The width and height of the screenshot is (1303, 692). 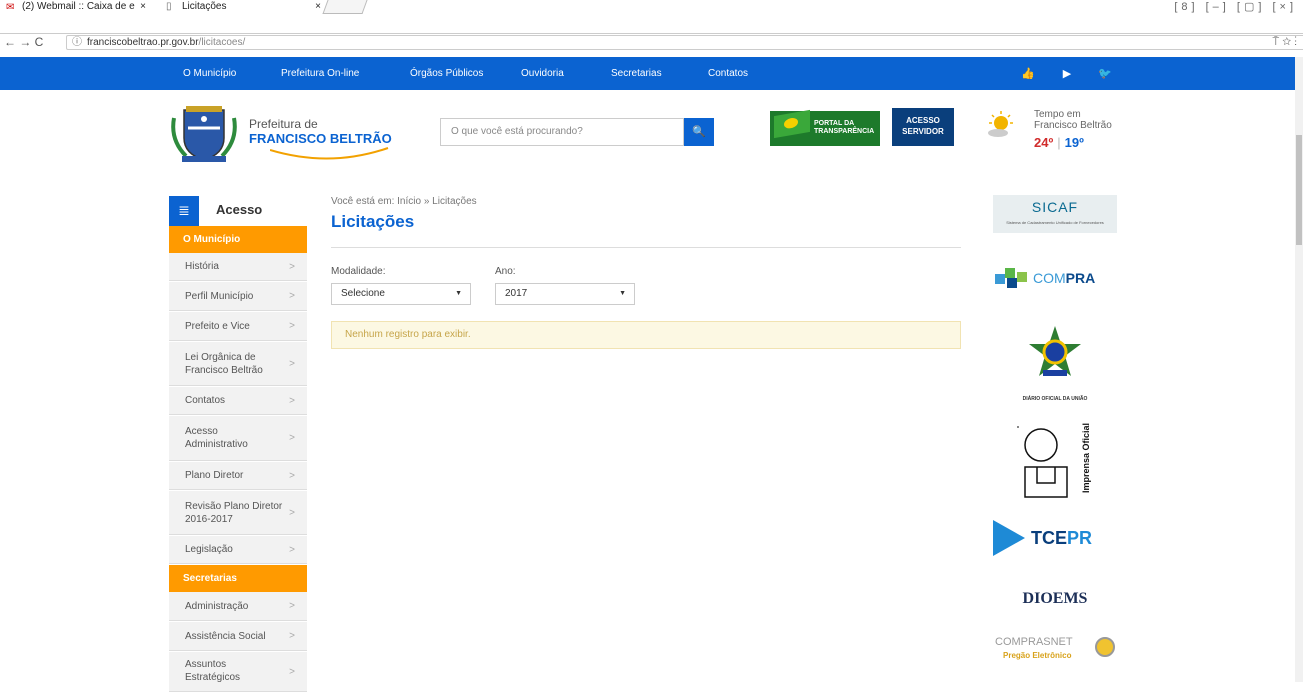 What do you see at coordinates (238, 636) in the screenshot?
I see `sidebar-item-assistencia: Assistência Social >` at bounding box center [238, 636].